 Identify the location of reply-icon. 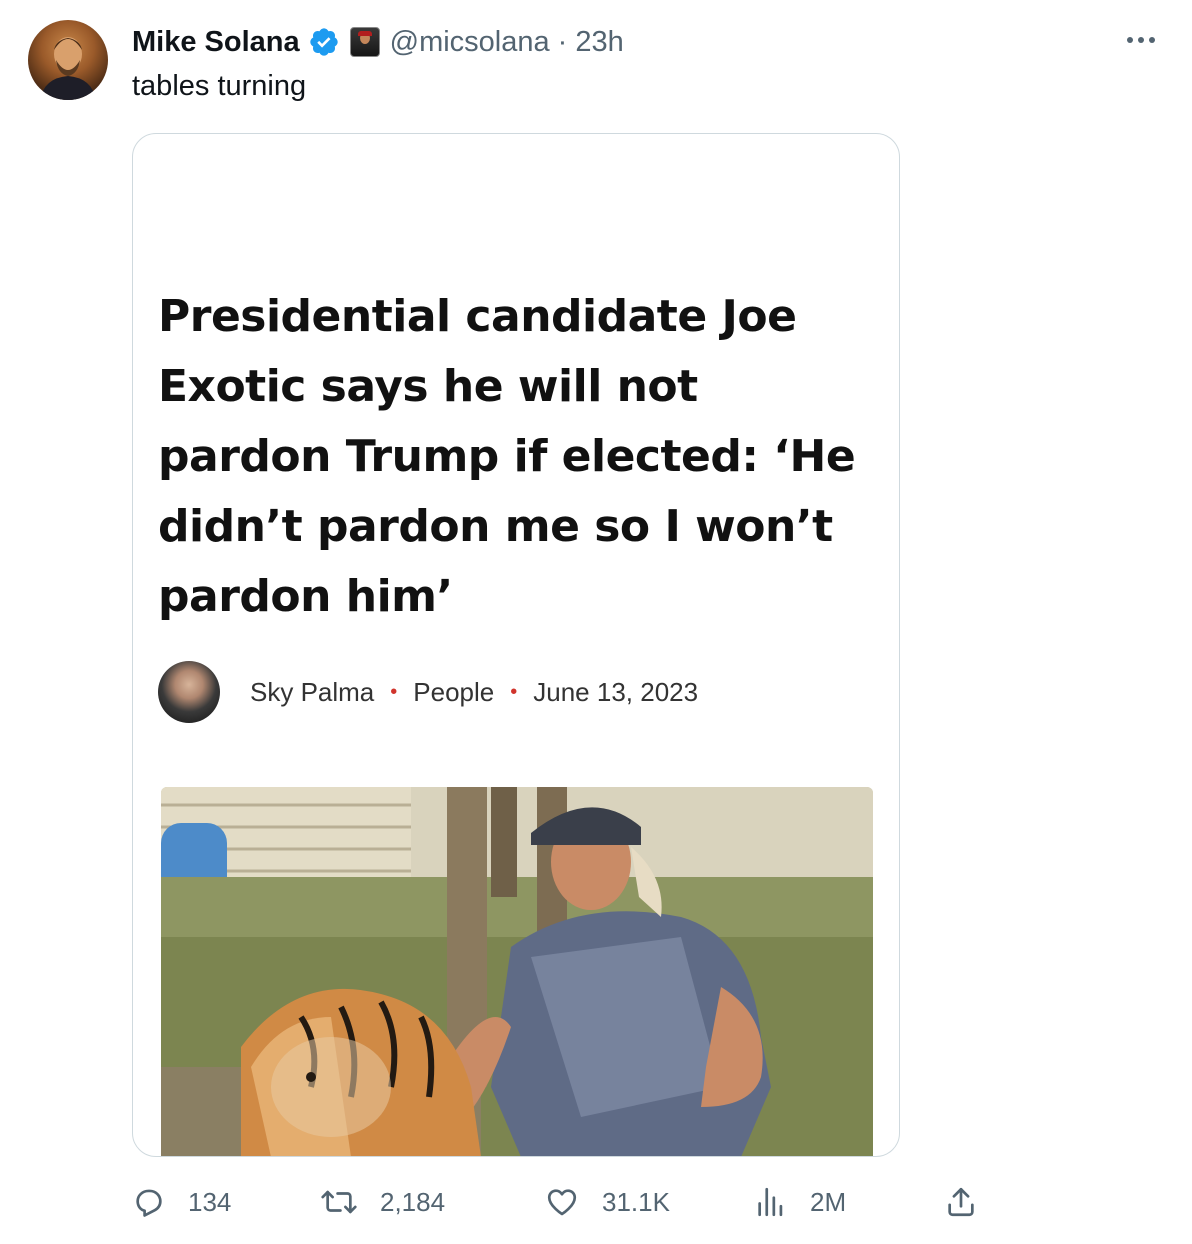
(149, 1203).